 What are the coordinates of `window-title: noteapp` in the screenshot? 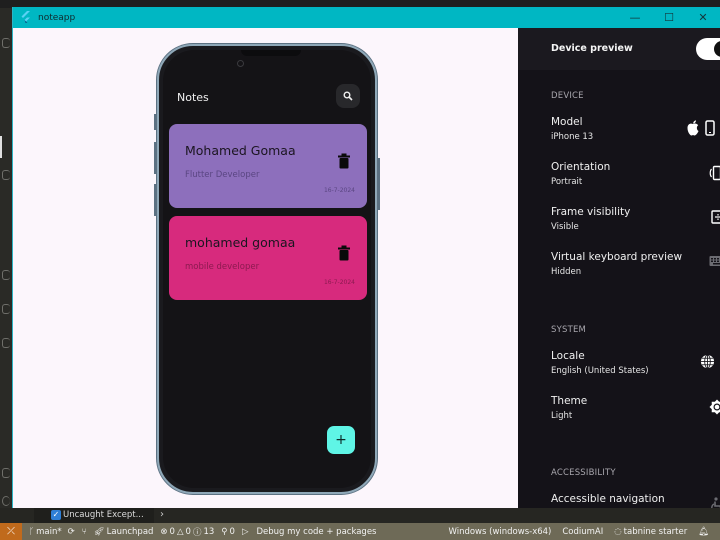 It's located at (57, 17).